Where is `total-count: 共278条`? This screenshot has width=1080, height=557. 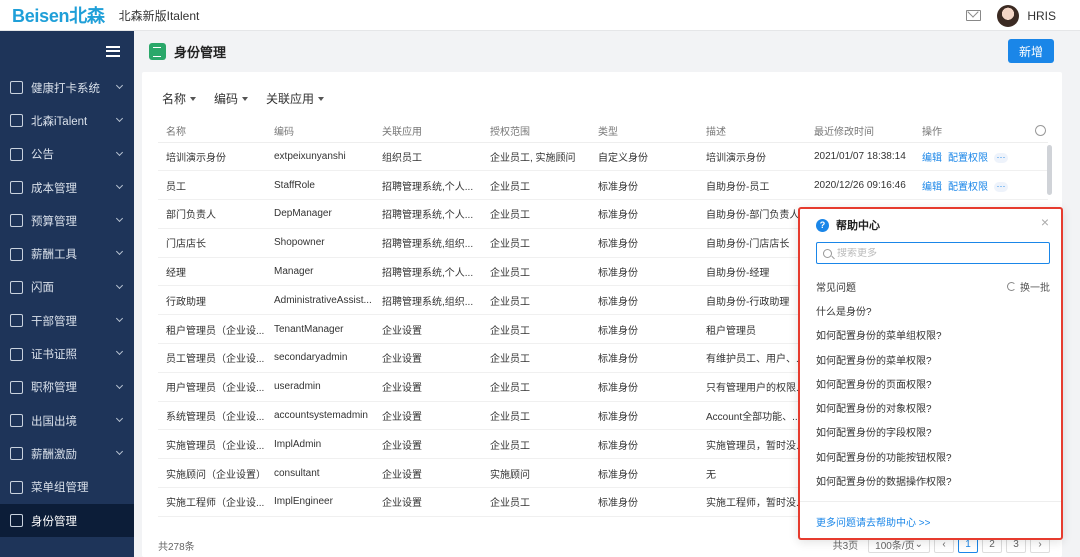 total-count: 共278条 is located at coordinates (176, 547).